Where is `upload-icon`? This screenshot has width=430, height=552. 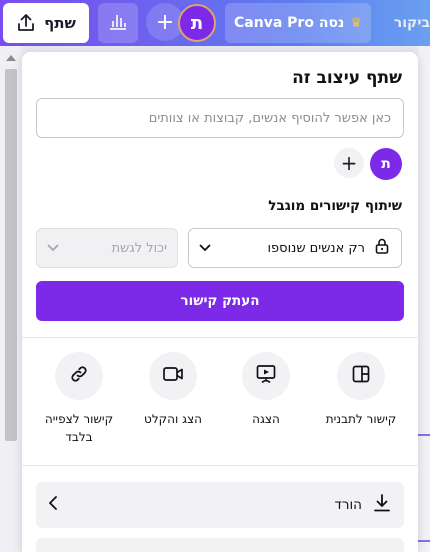 upload-icon is located at coordinates (26, 23).